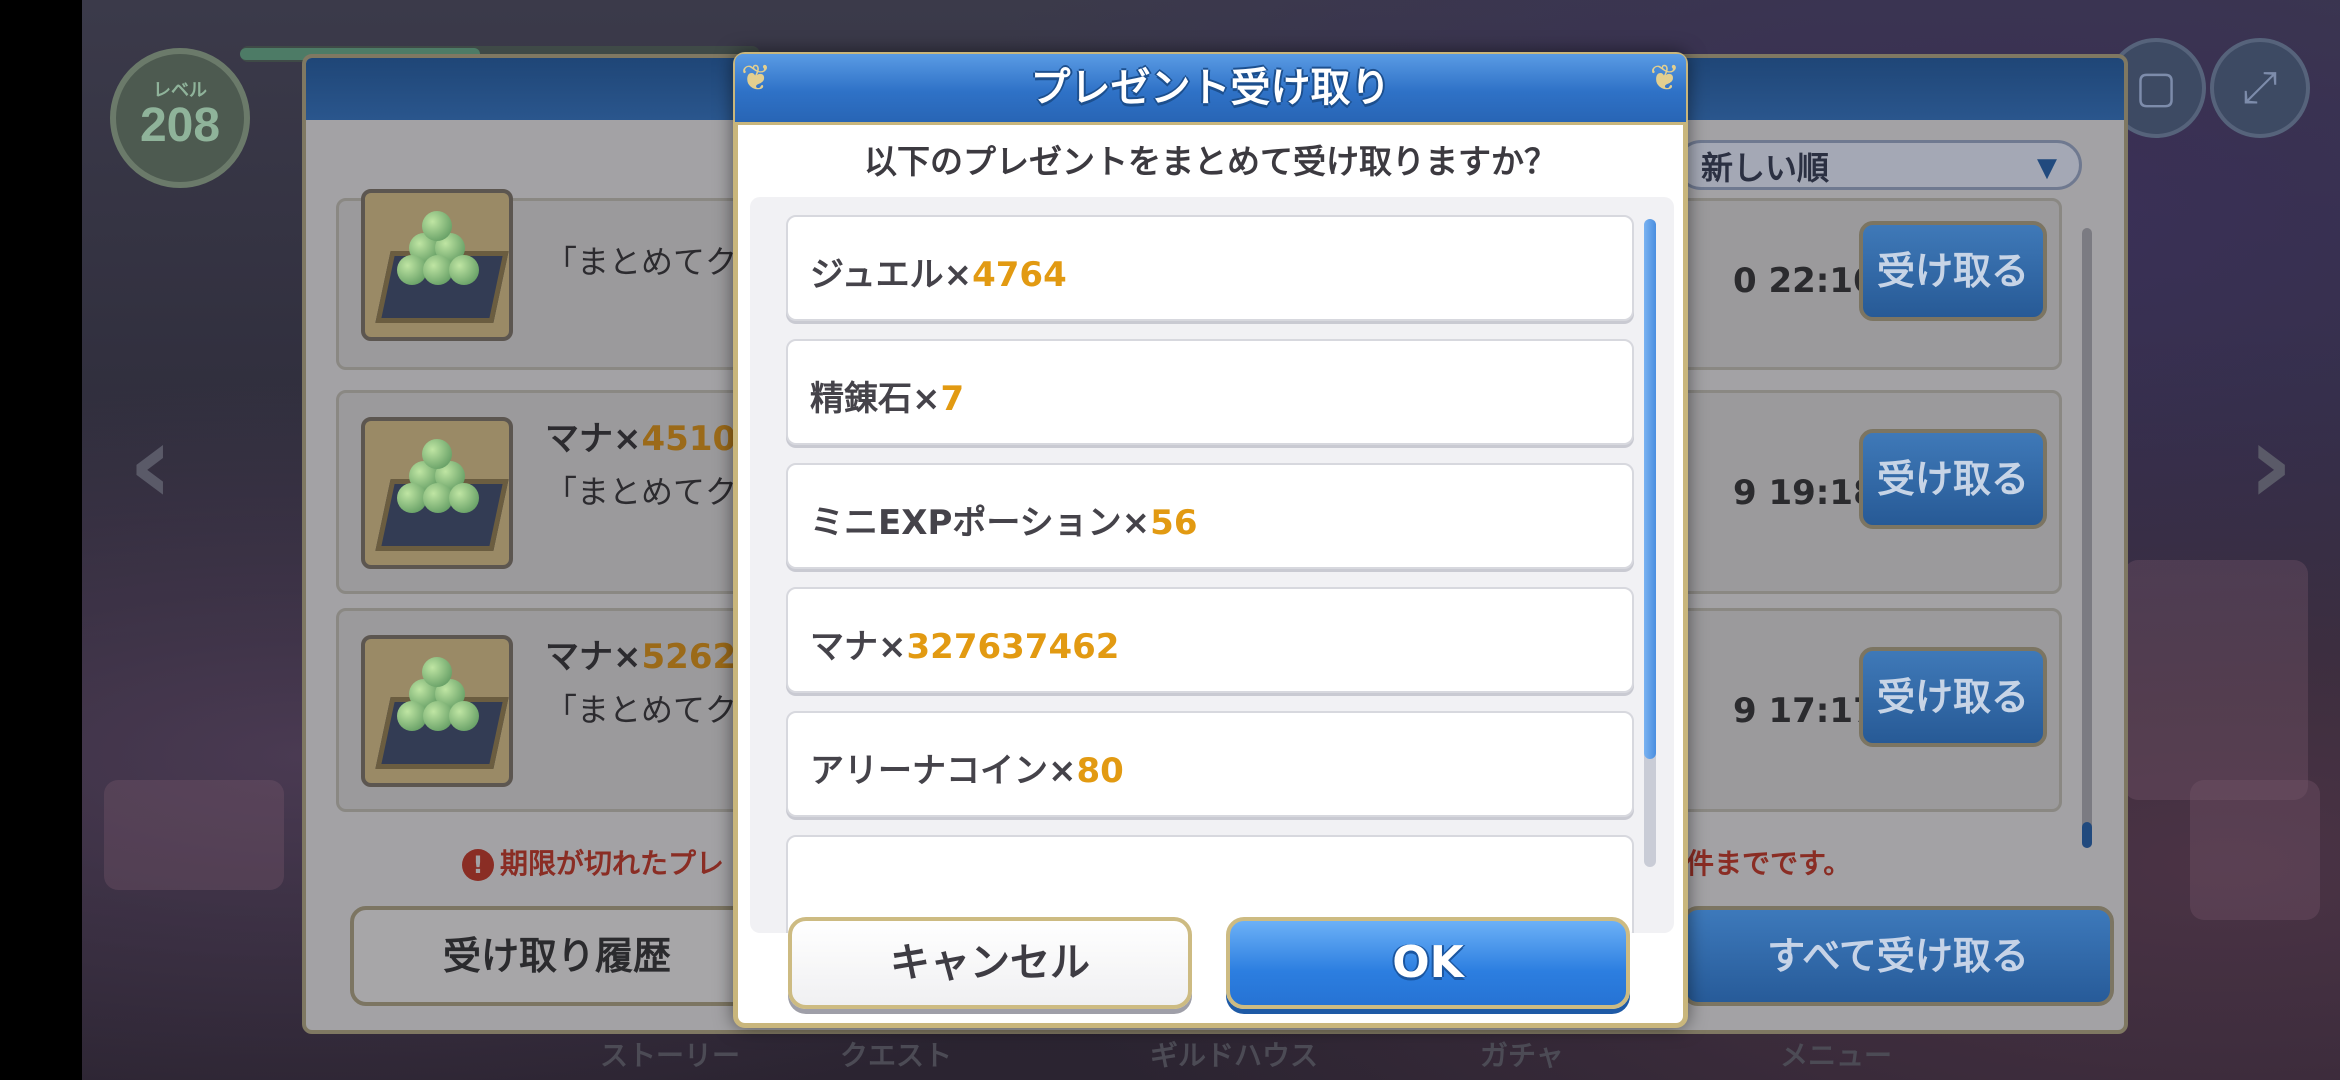  What do you see at coordinates (990, 963) in the screenshot?
I see `cancel-button: キャンセル` at bounding box center [990, 963].